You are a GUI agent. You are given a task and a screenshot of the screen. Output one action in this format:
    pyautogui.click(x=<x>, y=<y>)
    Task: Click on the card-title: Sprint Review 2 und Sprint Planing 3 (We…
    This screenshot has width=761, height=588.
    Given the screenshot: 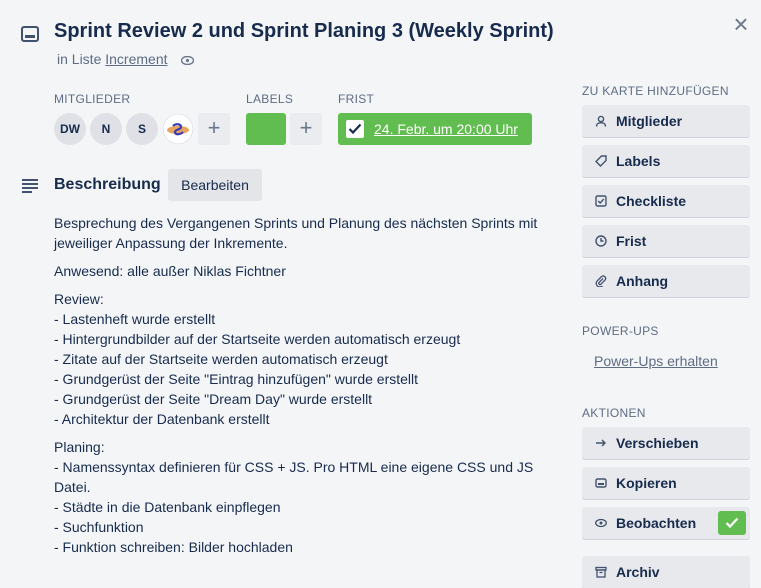 What is the action you would take?
    pyautogui.click(x=304, y=31)
    